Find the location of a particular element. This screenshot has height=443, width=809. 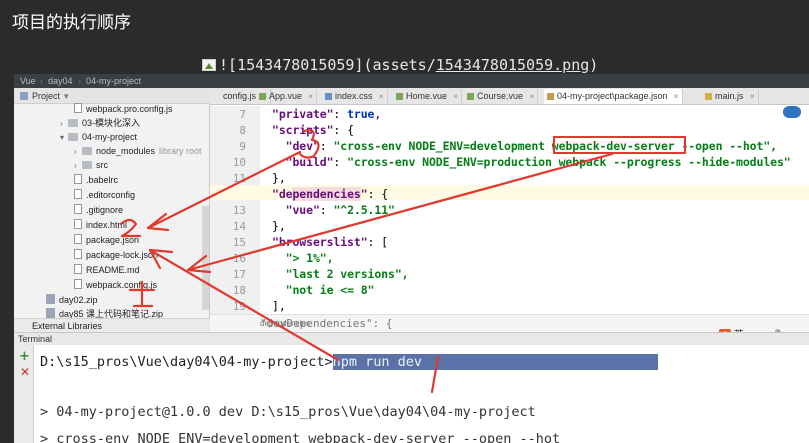

webpack-dev-server-highlight-box is located at coordinates (619, 145).